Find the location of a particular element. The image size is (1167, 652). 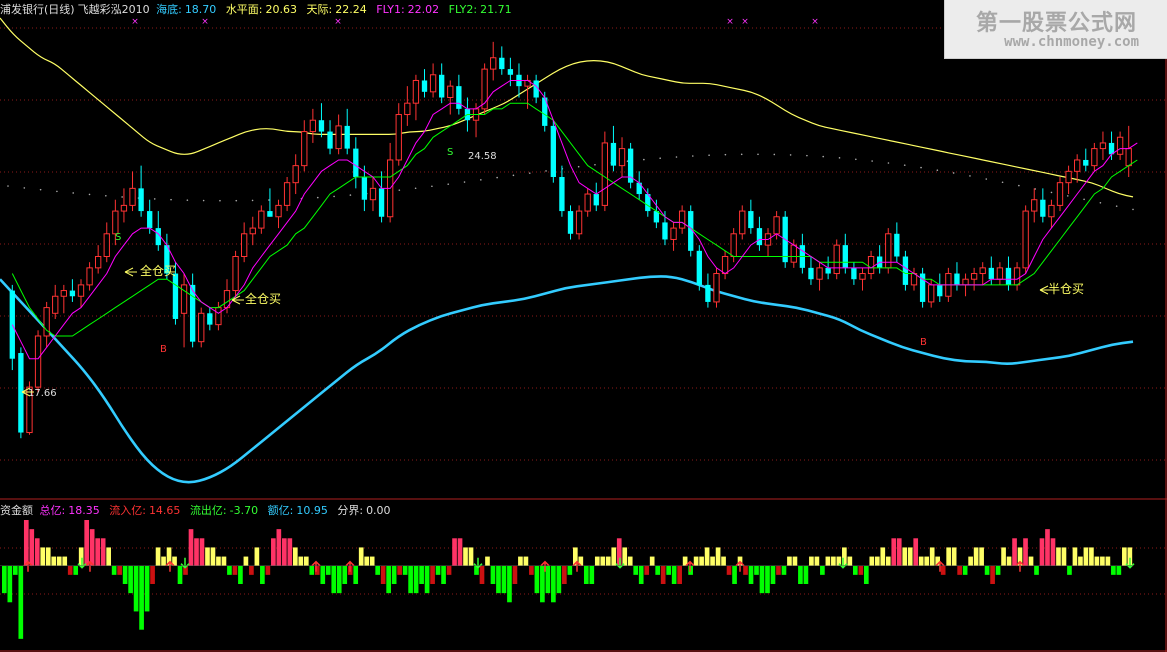

sub-title: 资金额 is located at coordinates (16, 510).